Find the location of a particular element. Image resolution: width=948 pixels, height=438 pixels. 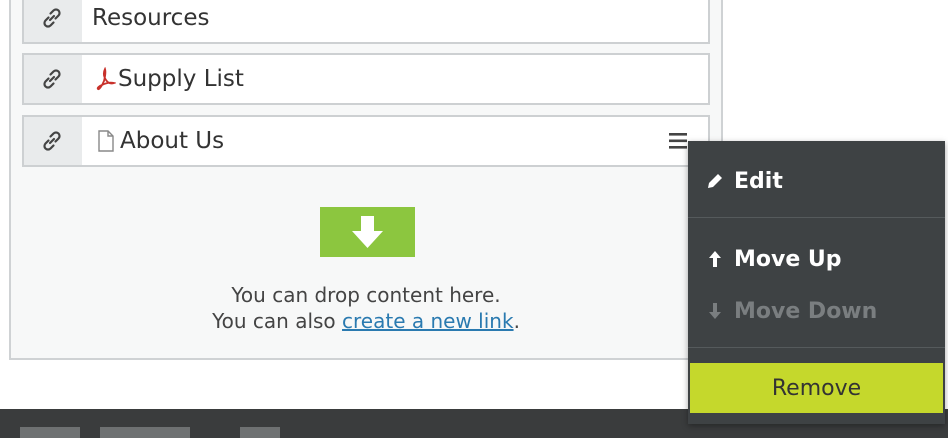

document-icon is located at coordinates (106, 141).